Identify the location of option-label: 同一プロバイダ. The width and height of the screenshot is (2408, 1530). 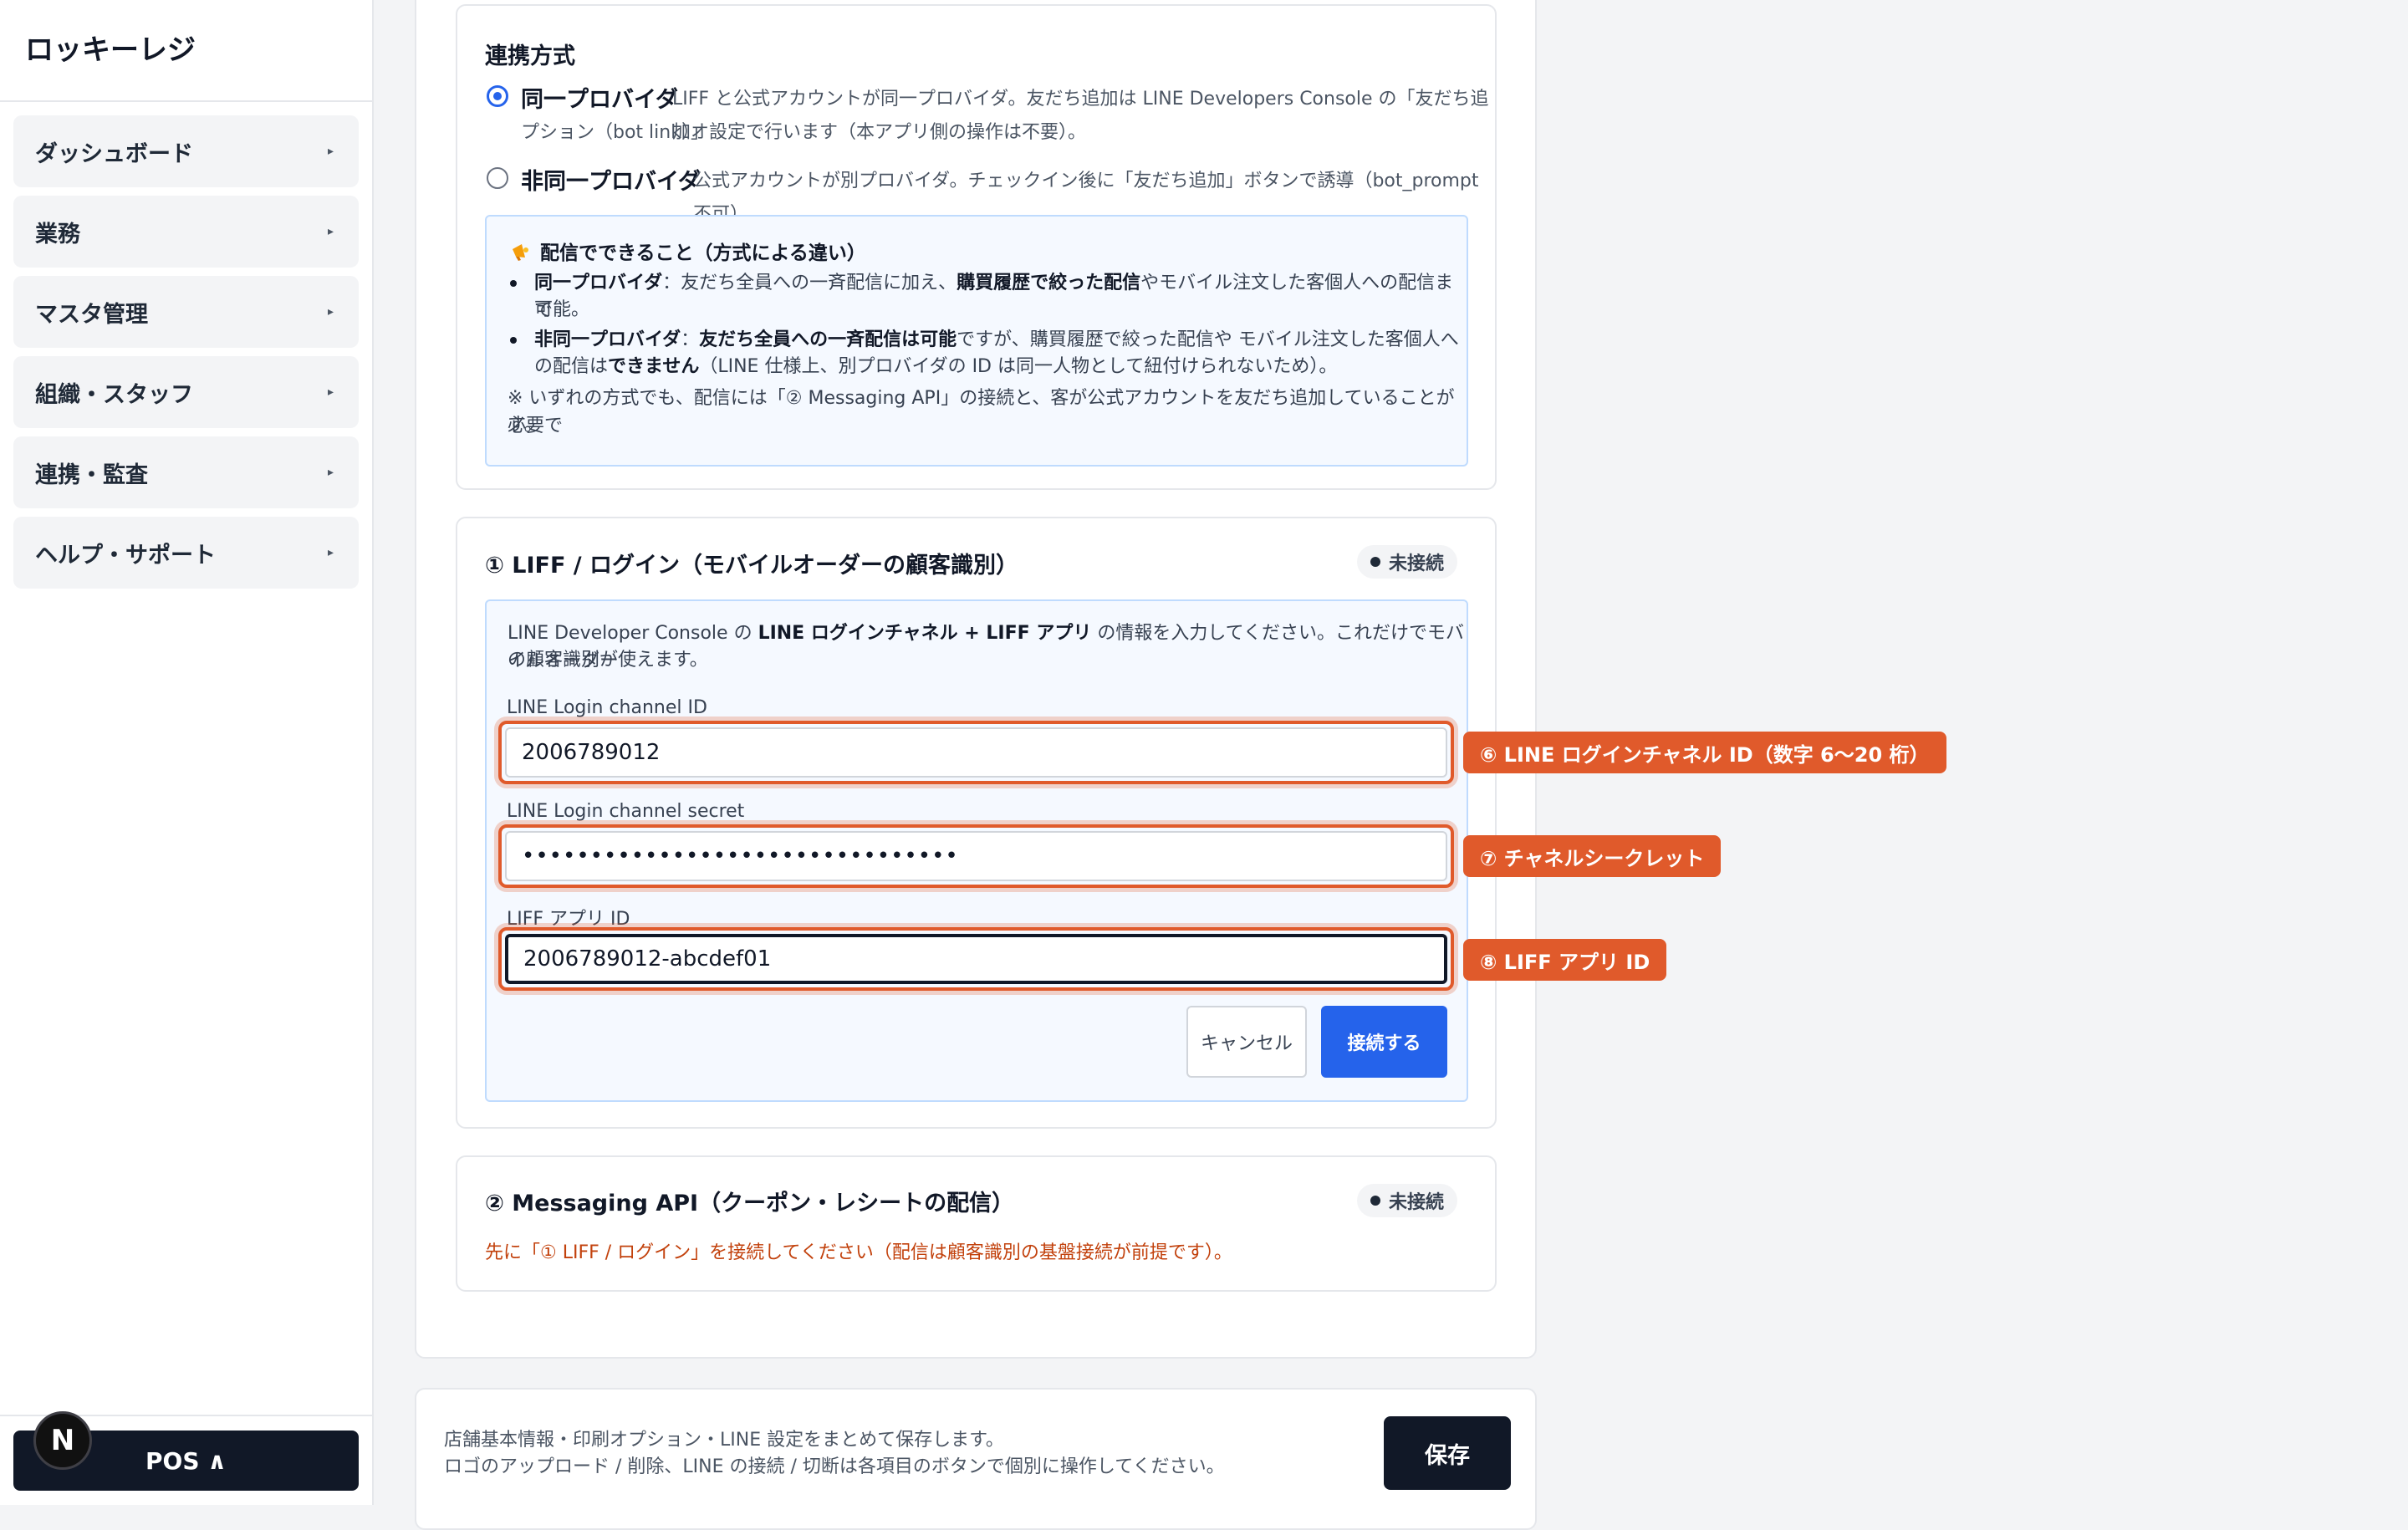
(599, 100).